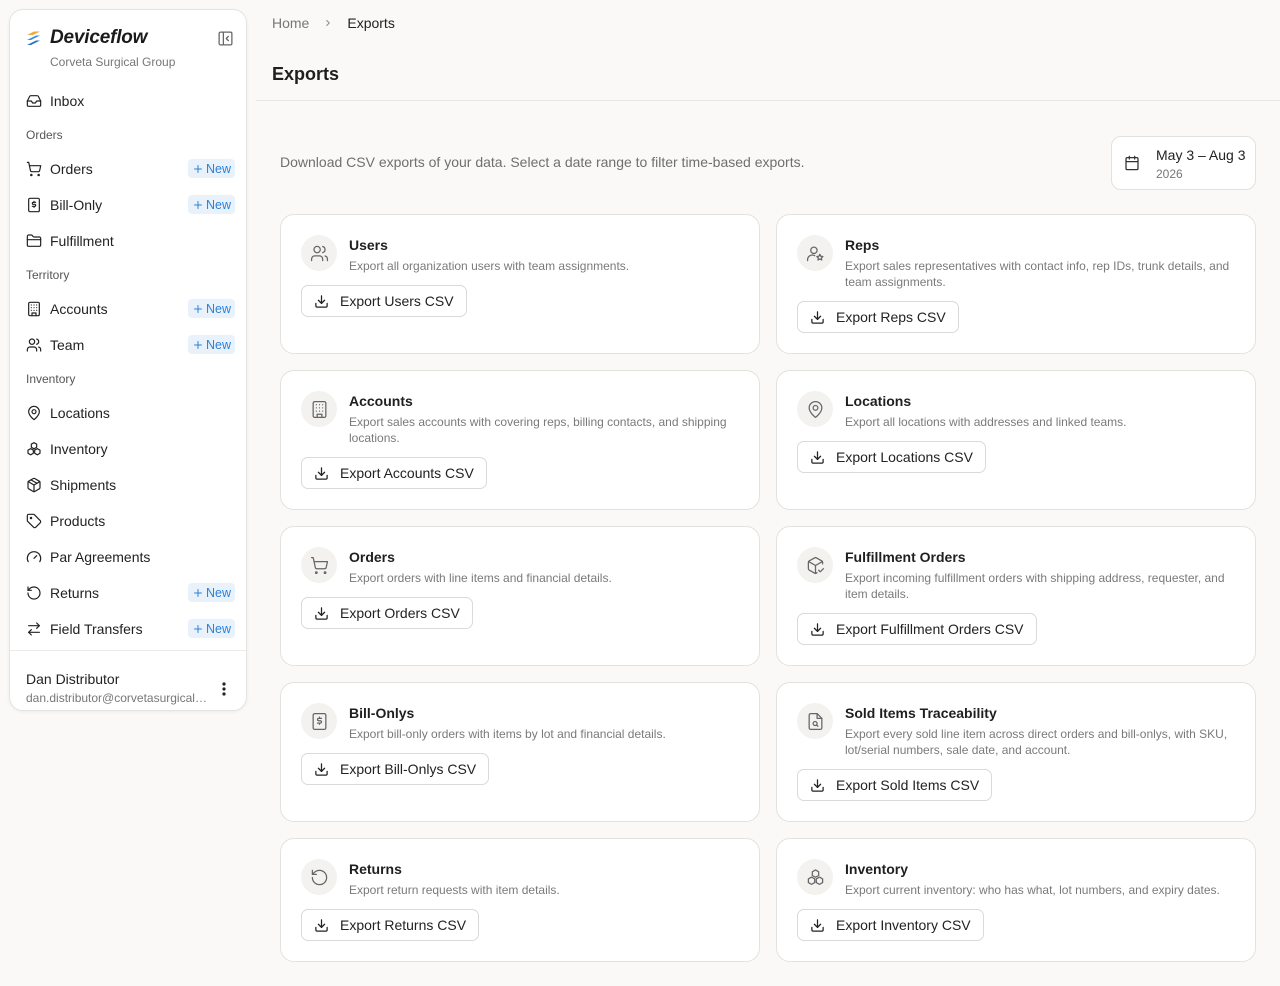  Describe the element at coordinates (905, 557) in the screenshot. I see `export-card-title: Fulfillment Orders` at that location.